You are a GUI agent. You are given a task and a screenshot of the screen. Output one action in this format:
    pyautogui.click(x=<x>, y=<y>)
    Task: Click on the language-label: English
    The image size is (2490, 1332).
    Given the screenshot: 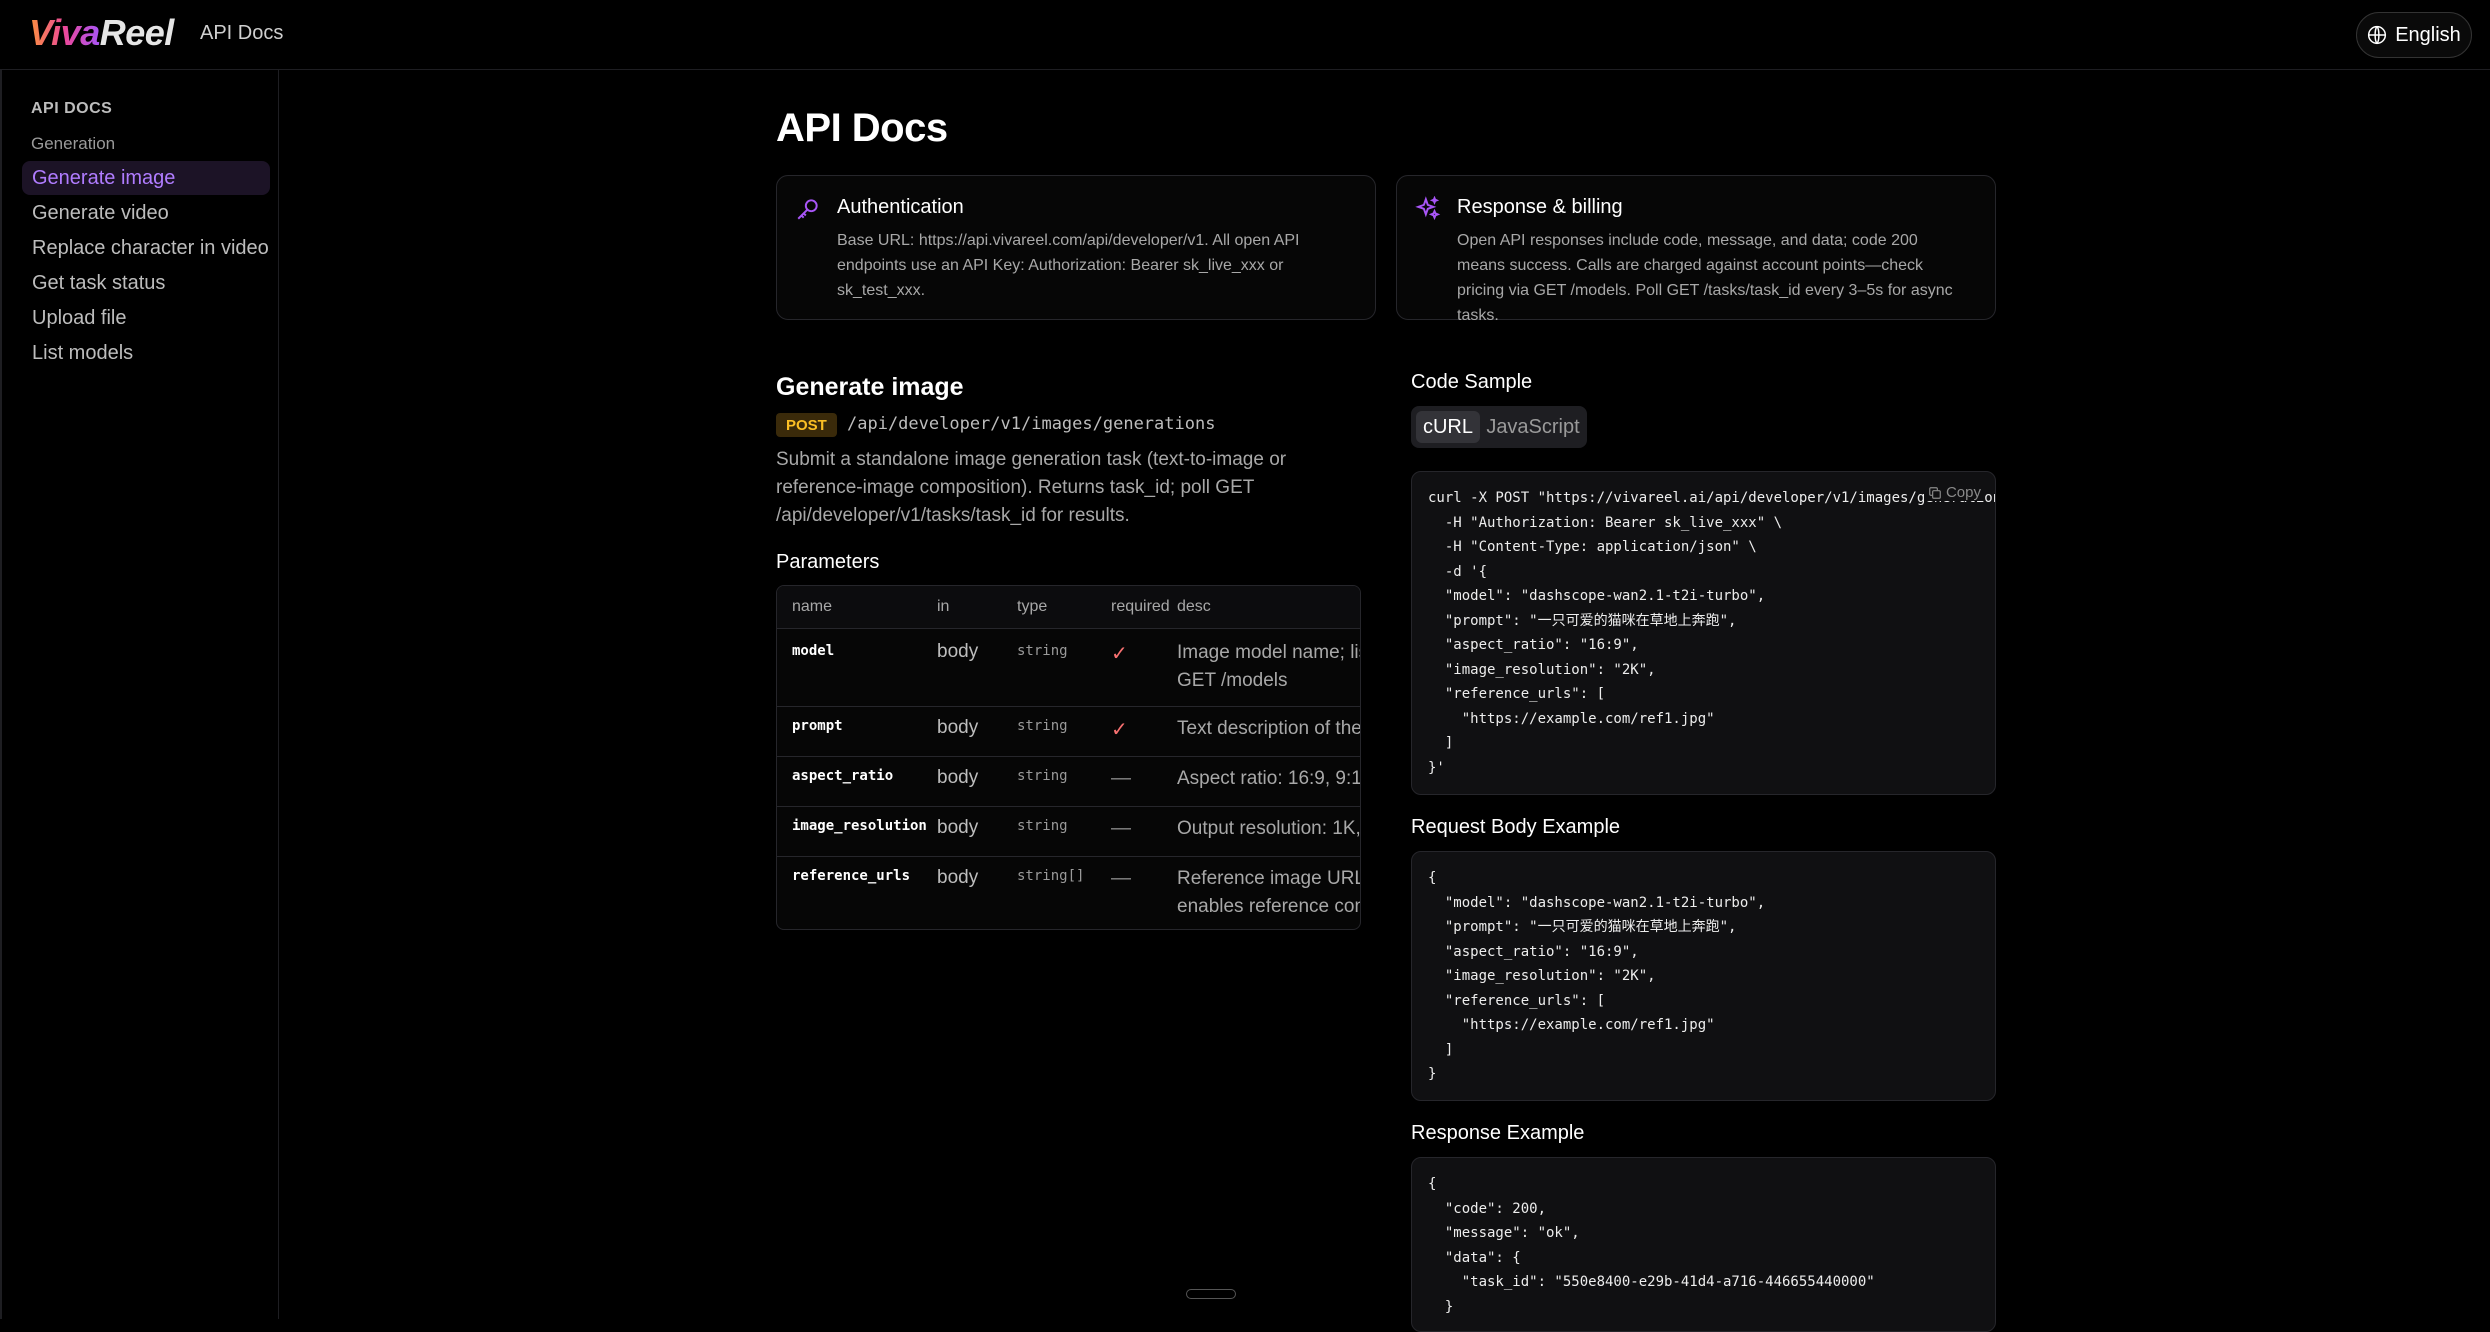 What is the action you would take?
    pyautogui.click(x=2428, y=34)
    